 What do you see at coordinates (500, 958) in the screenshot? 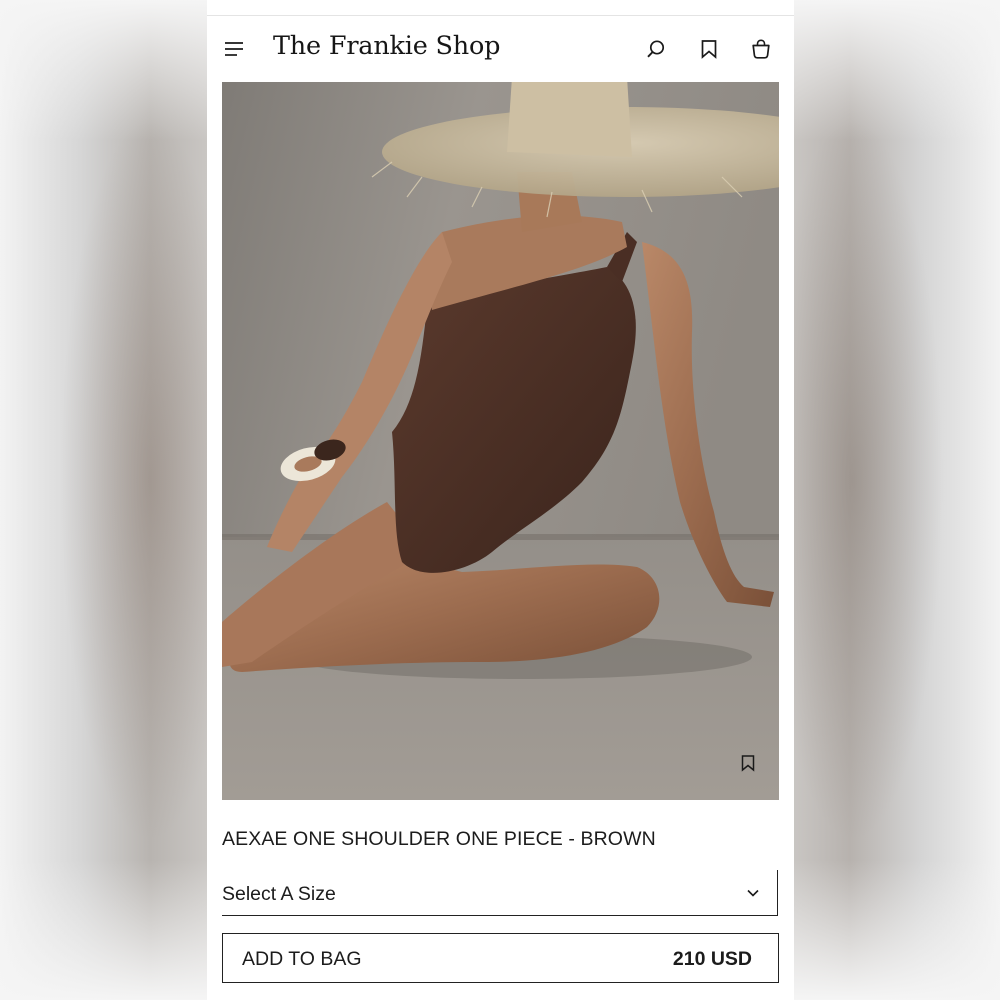
I see `add-to-bag-button: ADD TO BAG 210 USD` at bounding box center [500, 958].